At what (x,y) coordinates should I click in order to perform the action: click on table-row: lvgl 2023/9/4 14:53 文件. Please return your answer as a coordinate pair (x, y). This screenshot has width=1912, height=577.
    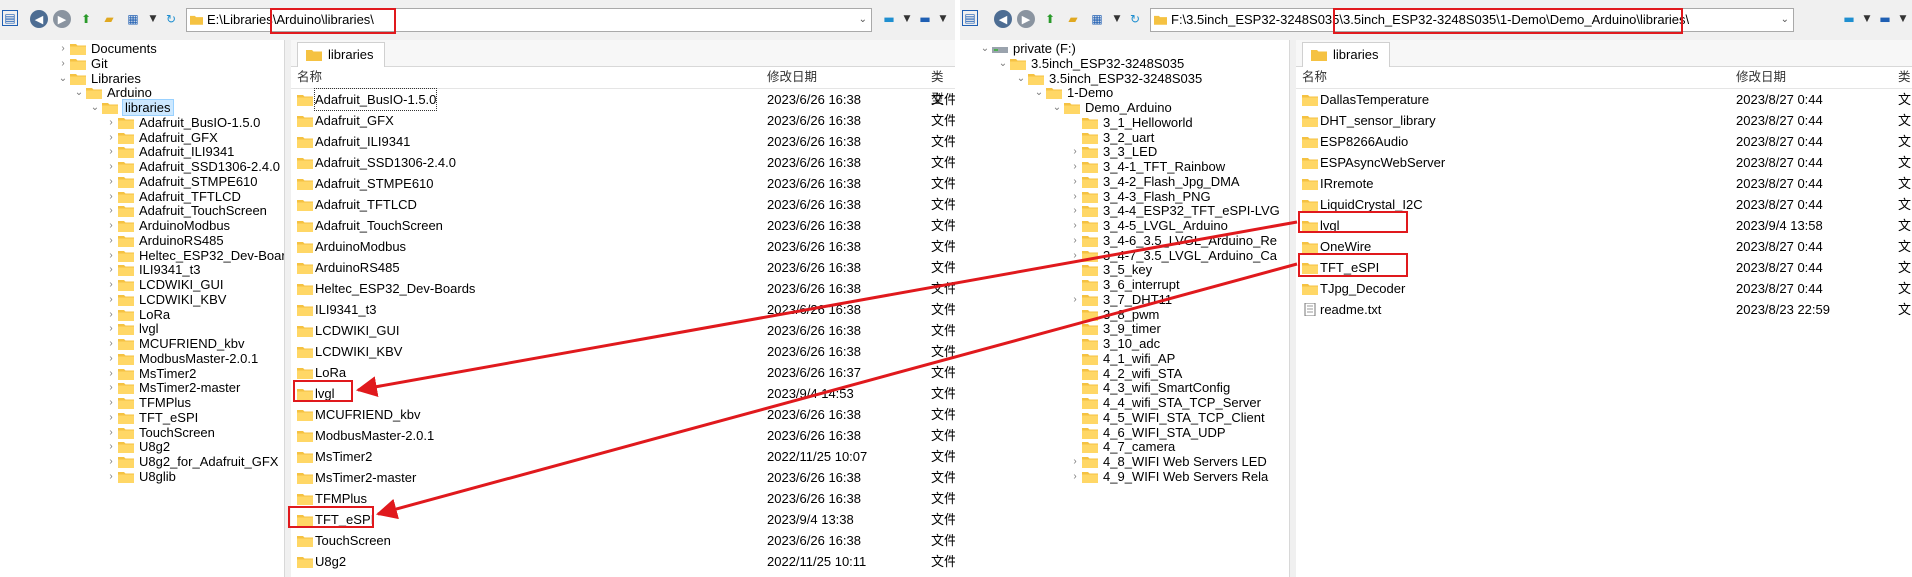
    Looking at the image, I should click on (623, 393).